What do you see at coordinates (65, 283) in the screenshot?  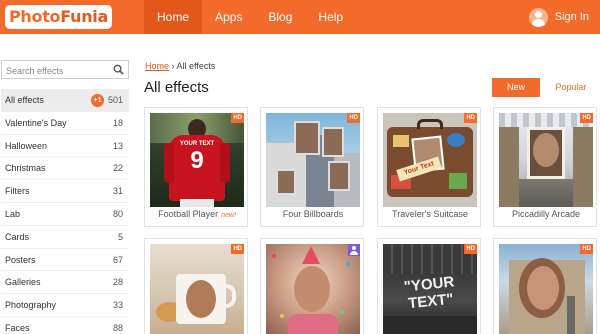 I see `category-galleries: Galleries 28` at bounding box center [65, 283].